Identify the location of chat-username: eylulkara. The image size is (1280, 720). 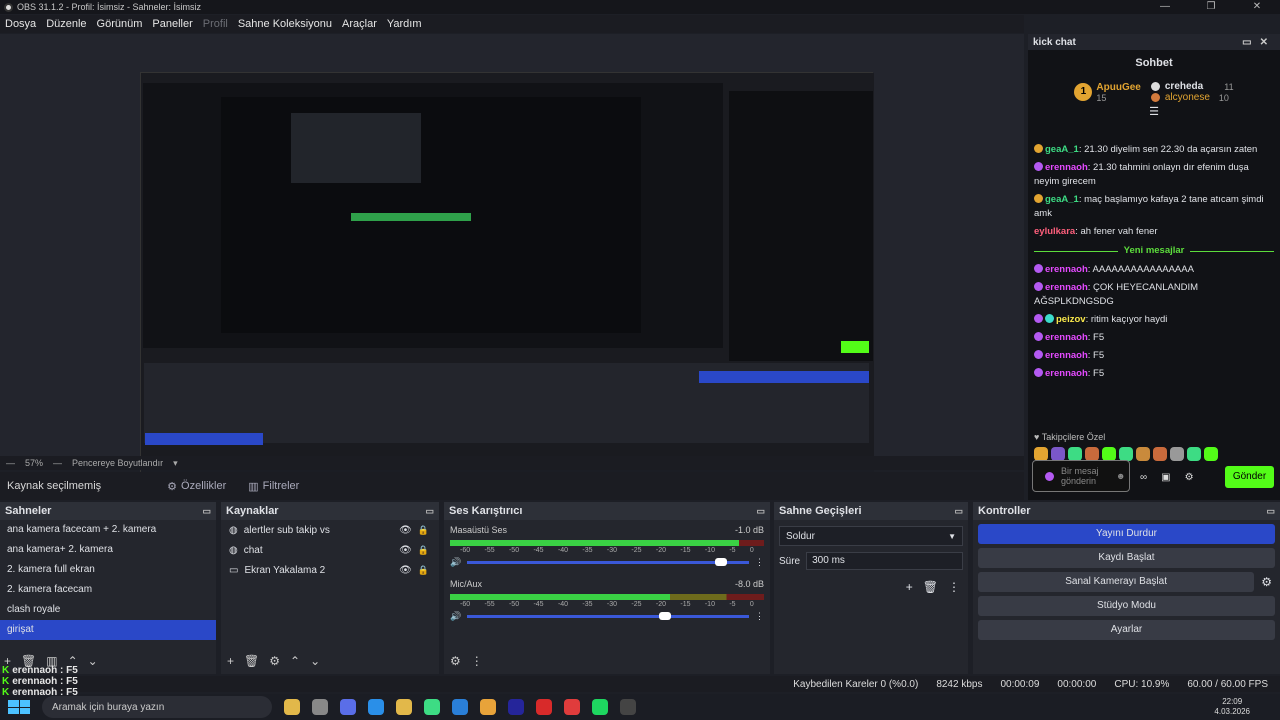
(1054, 231).